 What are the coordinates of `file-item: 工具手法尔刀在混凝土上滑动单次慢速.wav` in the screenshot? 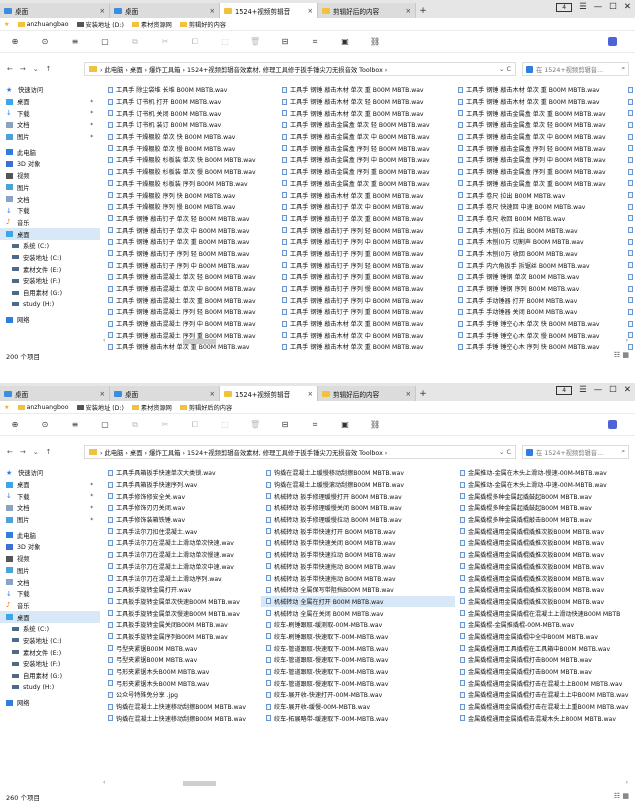 It's located at (182, 555).